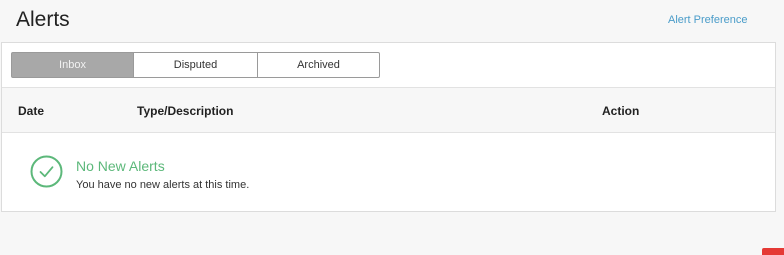  What do you see at coordinates (773, 251) in the screenshot?
I see `corner-notification-badge` at bounding box center [773, 251].